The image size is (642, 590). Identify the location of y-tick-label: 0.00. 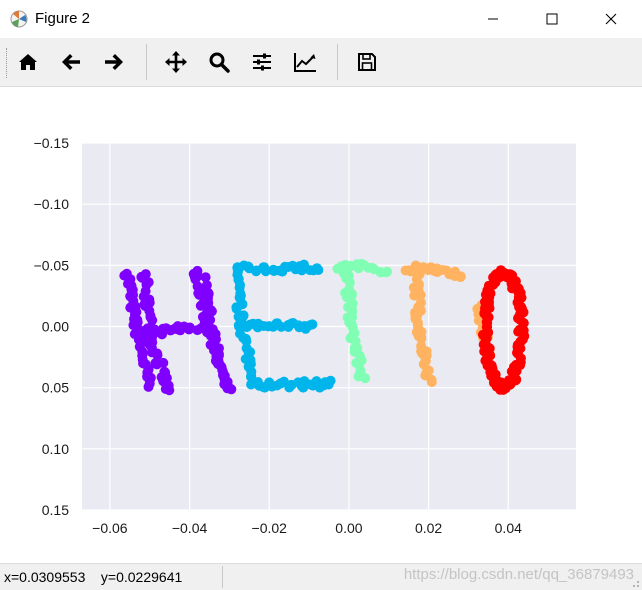
(55, 327).